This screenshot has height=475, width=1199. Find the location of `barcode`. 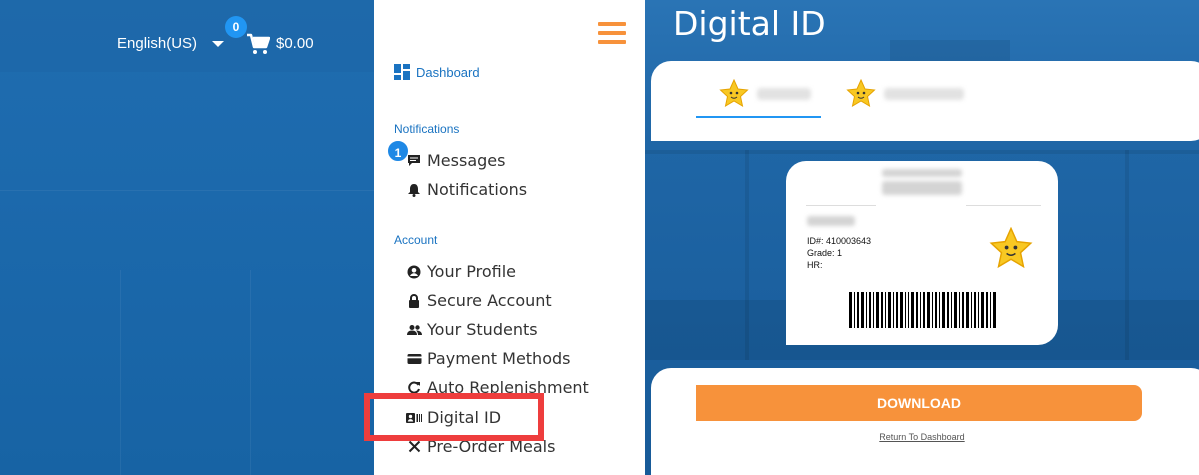

barcode is located at coordinates (922, 310).